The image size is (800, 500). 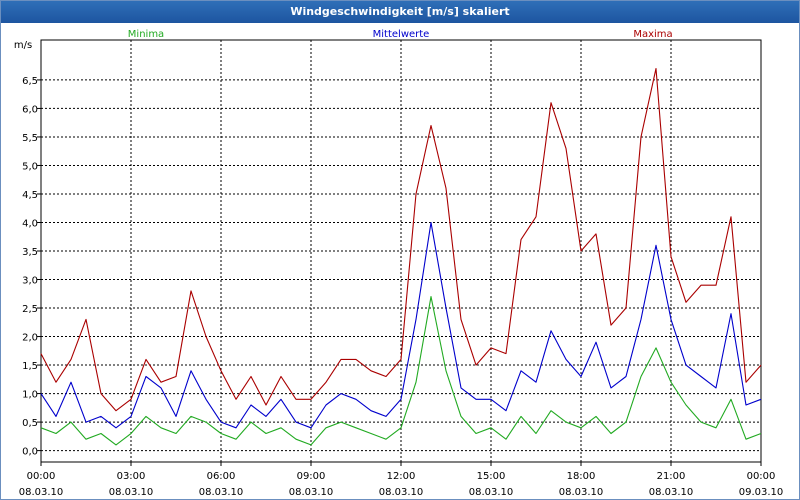 I want to click on y-tick-label: 2,0, so click(x=30, y=338).